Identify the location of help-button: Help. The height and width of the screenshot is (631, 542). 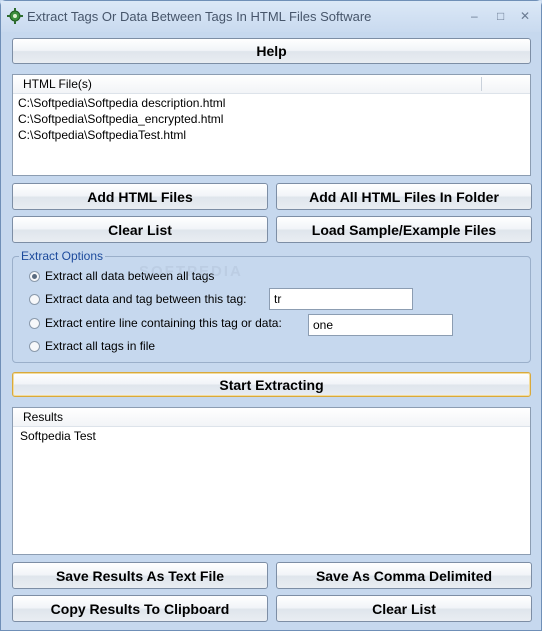
(271, 51).